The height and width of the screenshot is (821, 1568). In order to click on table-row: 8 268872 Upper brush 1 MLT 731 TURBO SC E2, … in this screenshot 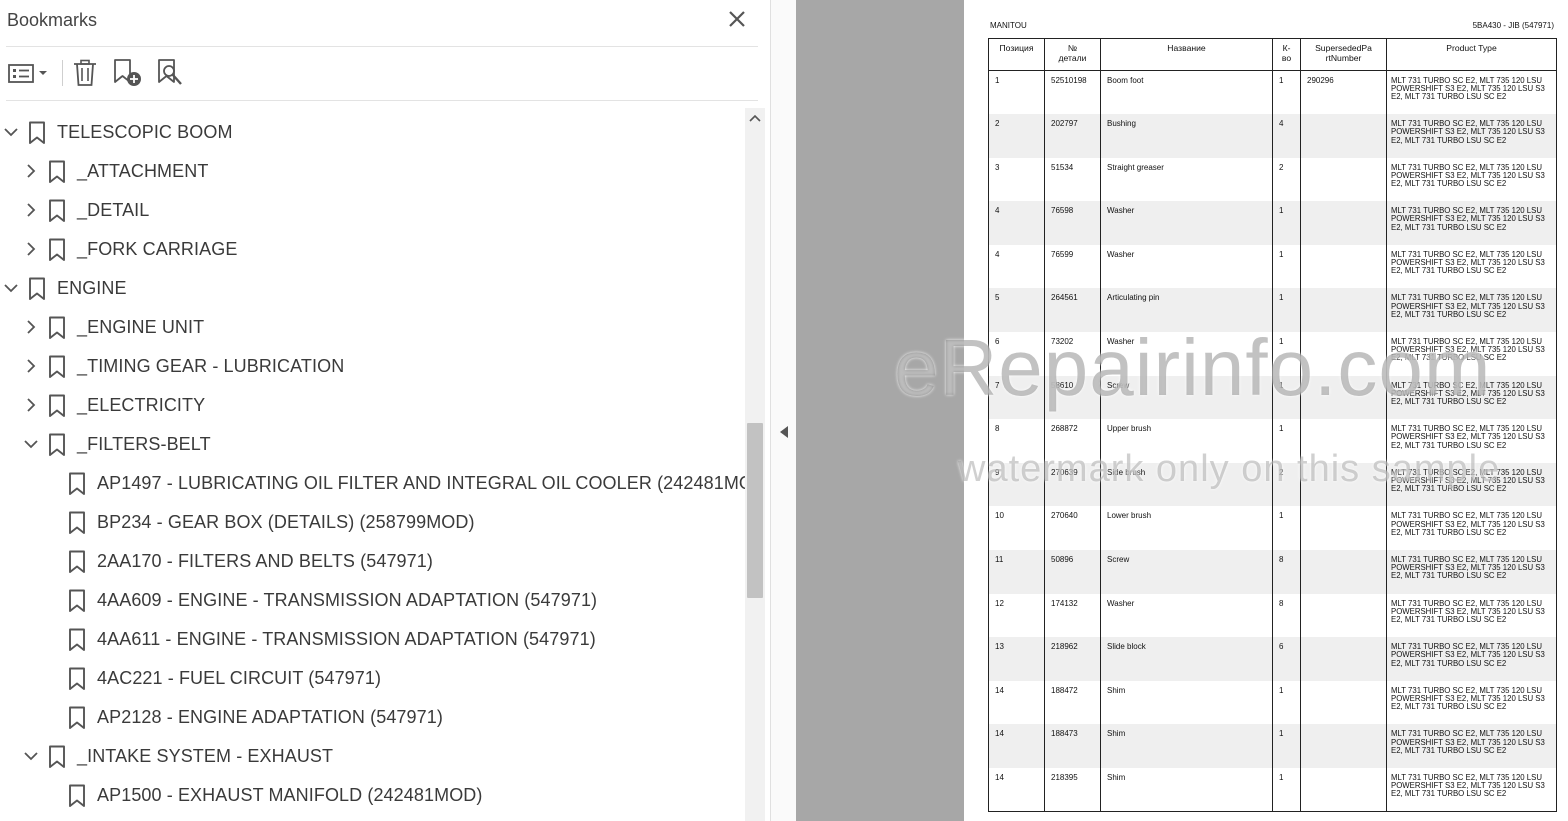, I will do `click(1272, 441)`.